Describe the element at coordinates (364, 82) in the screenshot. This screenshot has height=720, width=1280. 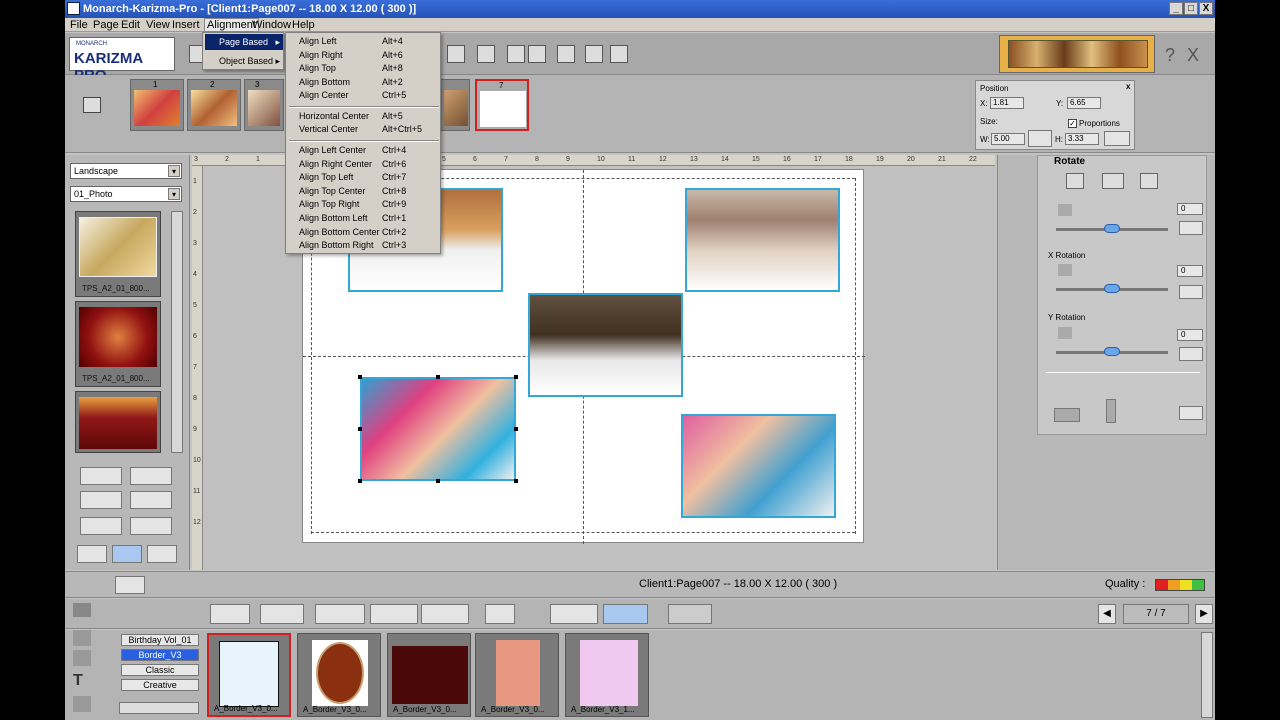
I see `menu-item-align-bottom: Align Bottom Alt+2` at that location.